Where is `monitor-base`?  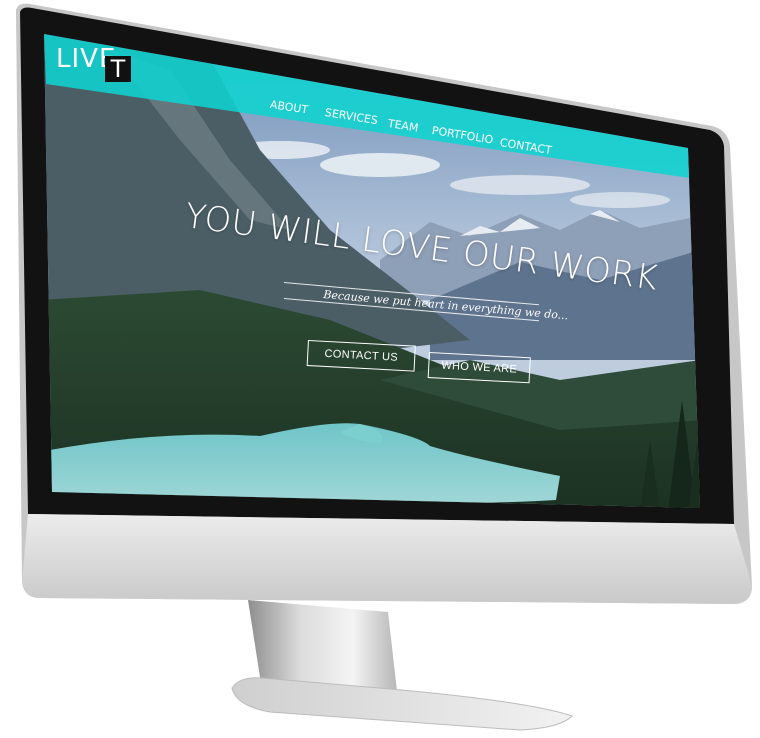
monitor-base is located at coordinates (402, 704).